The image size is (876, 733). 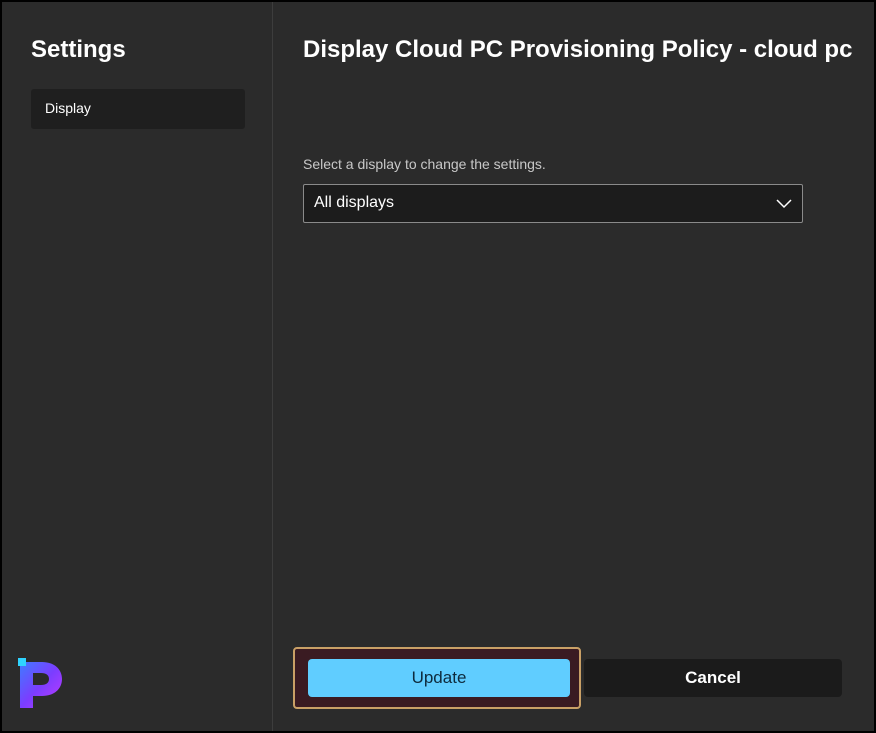 I want to click on chevron-down-icon, so click(x=784, y=204).